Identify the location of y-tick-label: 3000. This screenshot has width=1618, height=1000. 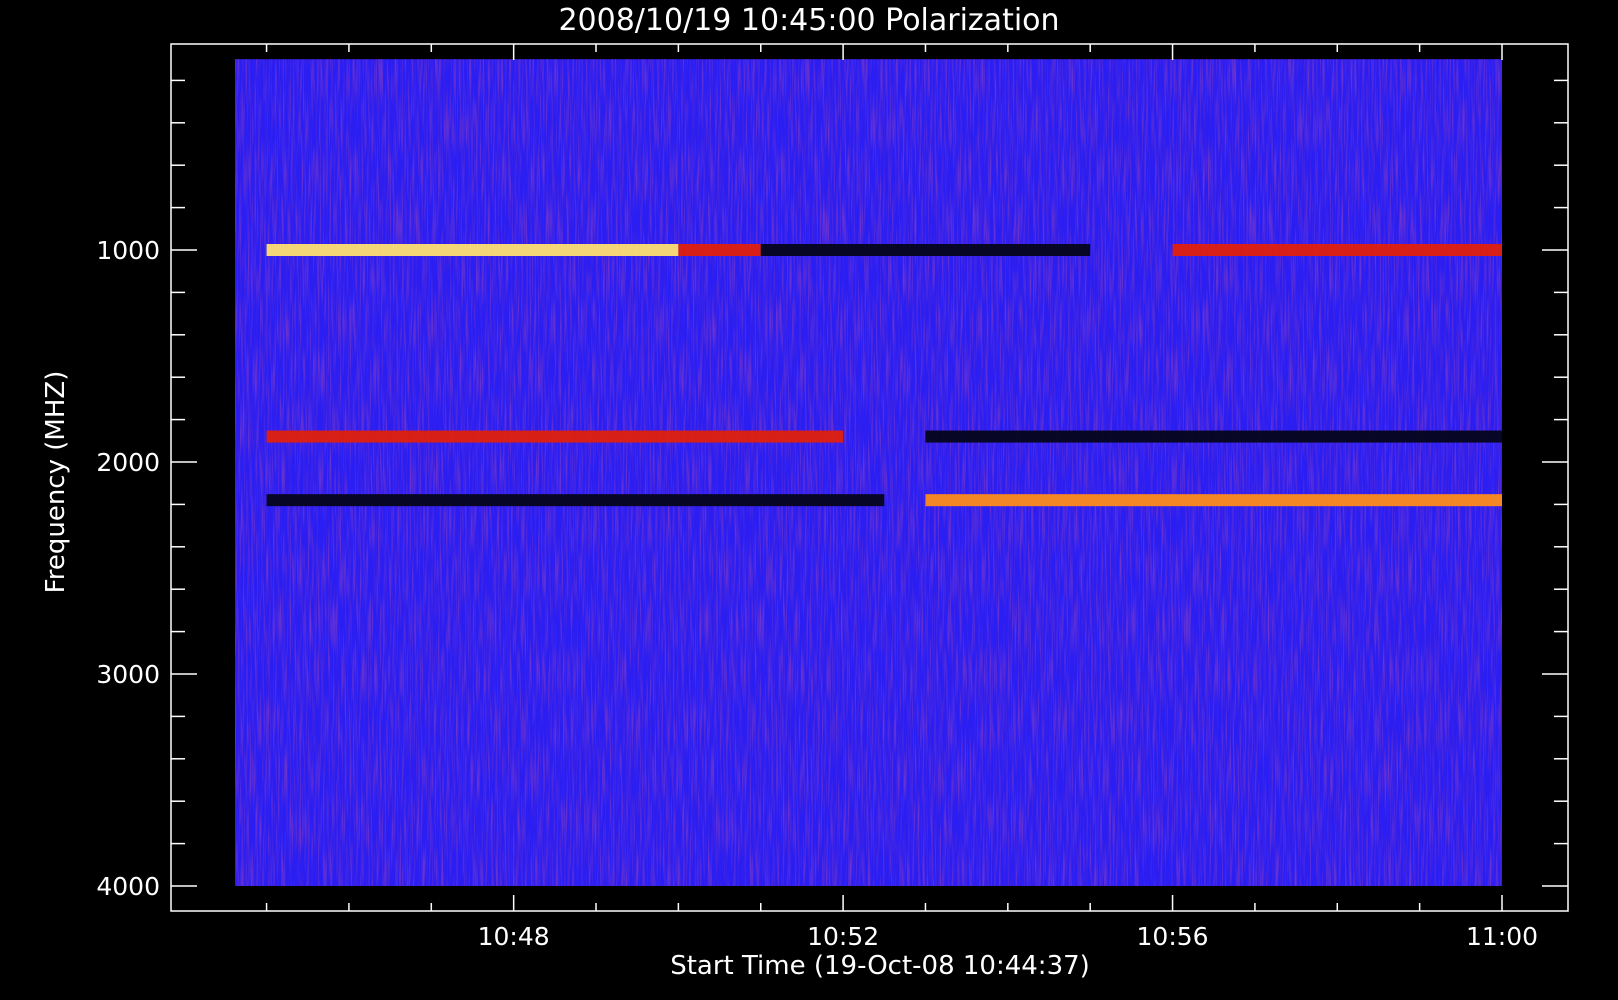
(128, 674).